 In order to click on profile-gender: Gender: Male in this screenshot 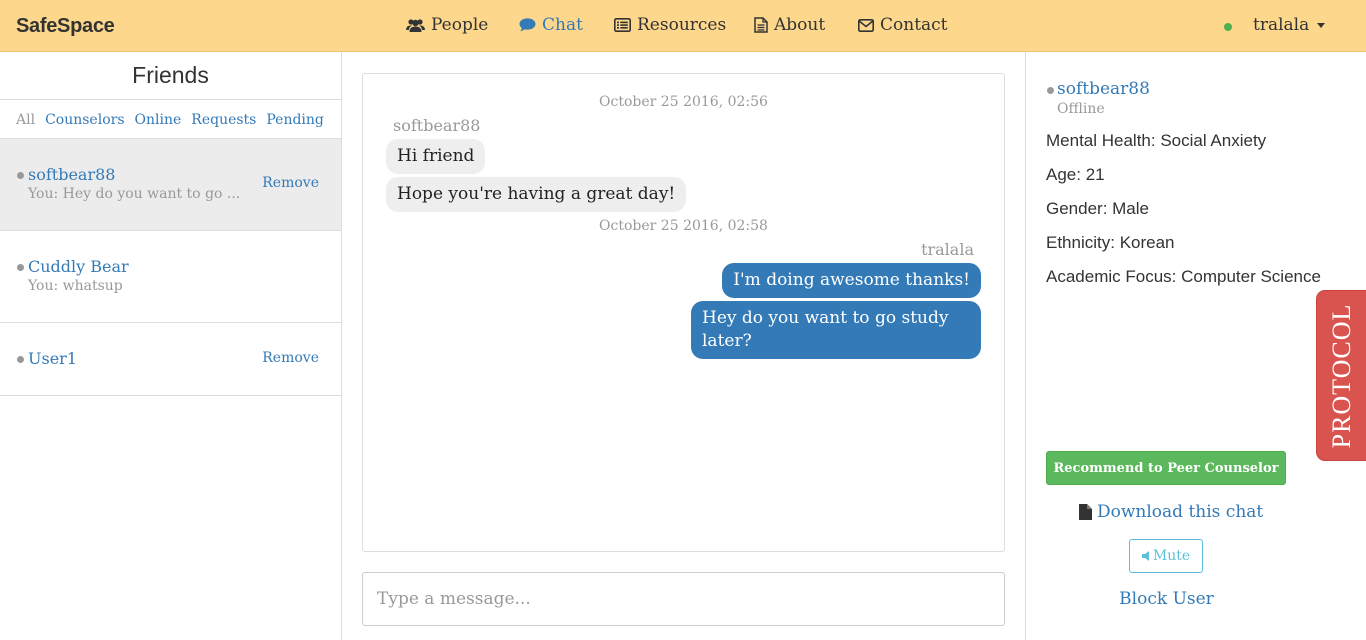, I will do `click(1097, 208)`.